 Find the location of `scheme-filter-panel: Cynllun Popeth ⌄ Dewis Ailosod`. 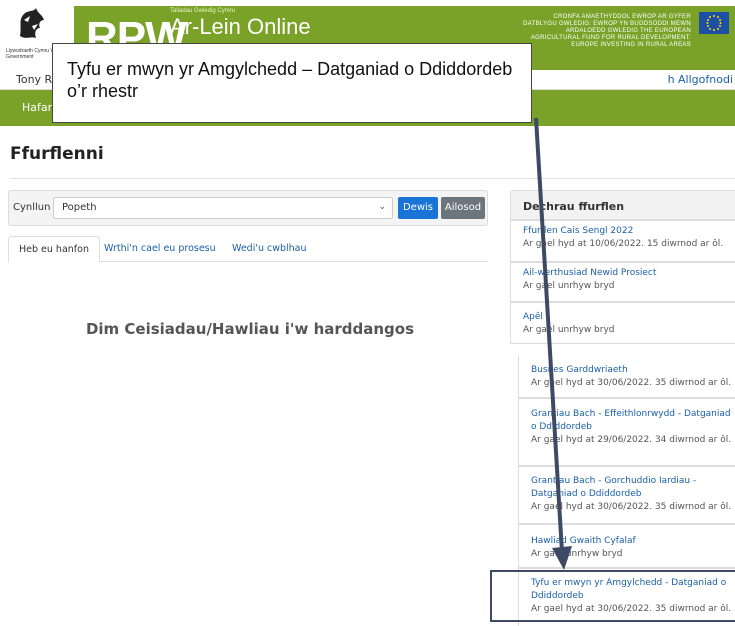

scheme-filter-panel: Cynllun Popeth ⌄ Dewis Ailosod is located at coordinates (248, 208).